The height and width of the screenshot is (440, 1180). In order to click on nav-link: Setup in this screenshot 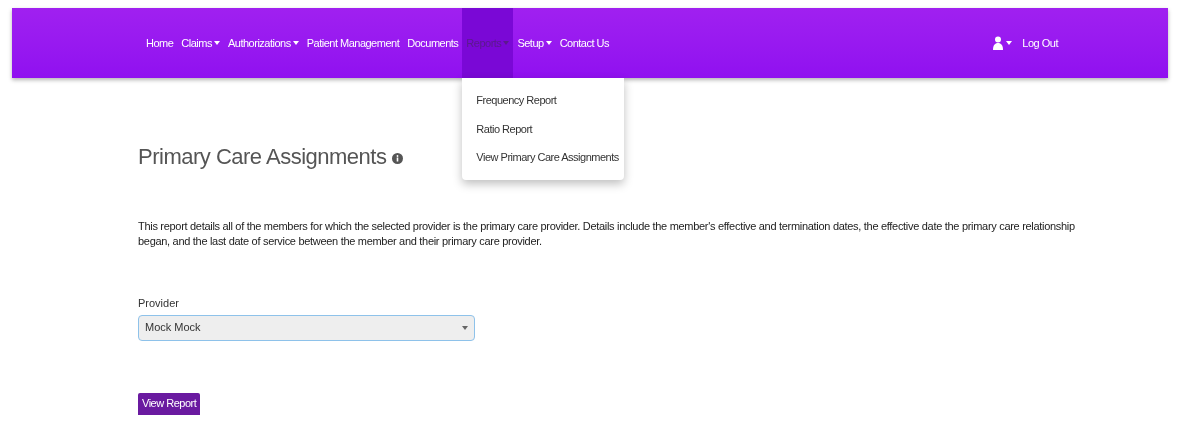, I will do `click(534, 43)`.